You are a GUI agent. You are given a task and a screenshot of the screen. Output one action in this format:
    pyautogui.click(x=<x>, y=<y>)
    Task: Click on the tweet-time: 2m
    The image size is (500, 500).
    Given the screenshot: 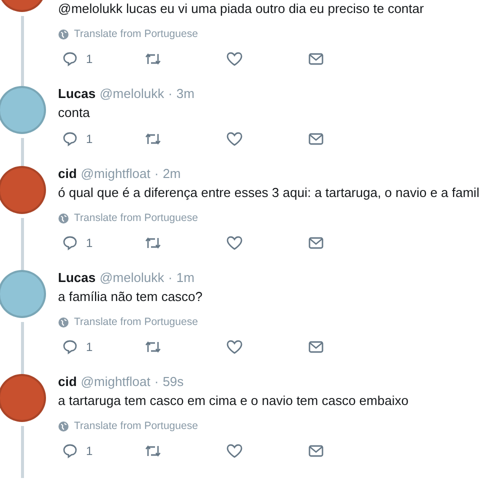 What is the action you would take?
    pyautogui.click(x=171, y=174)
    